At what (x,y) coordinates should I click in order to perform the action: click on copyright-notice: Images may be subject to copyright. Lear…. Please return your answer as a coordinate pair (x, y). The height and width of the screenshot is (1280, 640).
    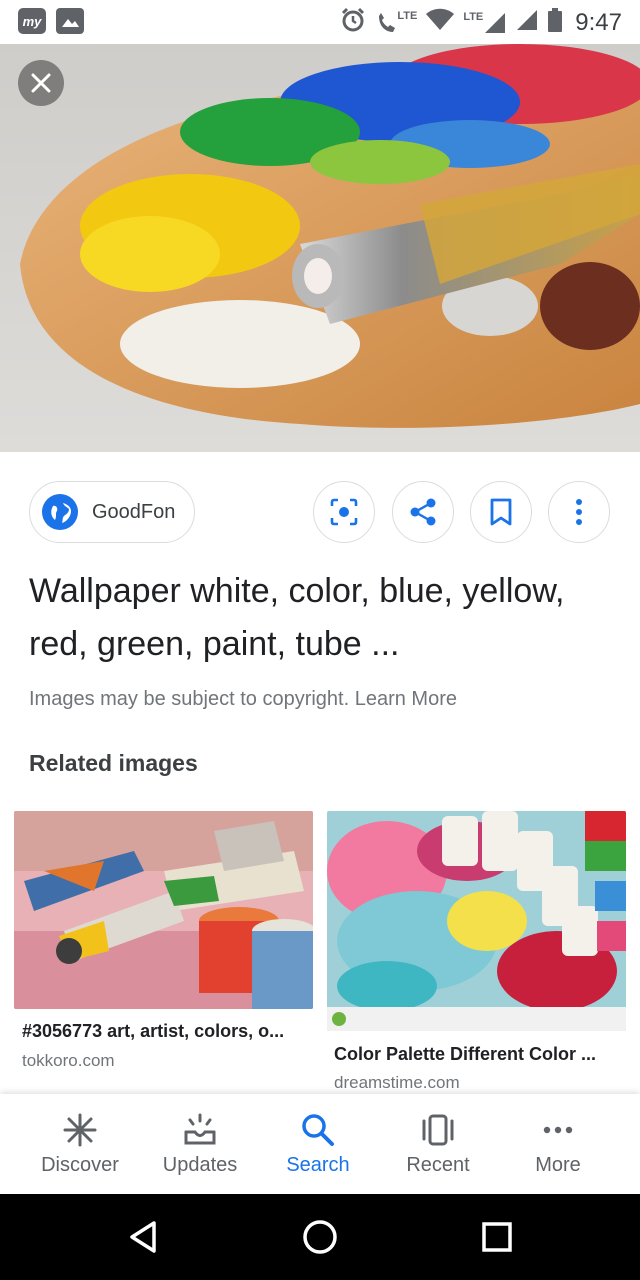
    Looking at the image, I should click on (243, 699).